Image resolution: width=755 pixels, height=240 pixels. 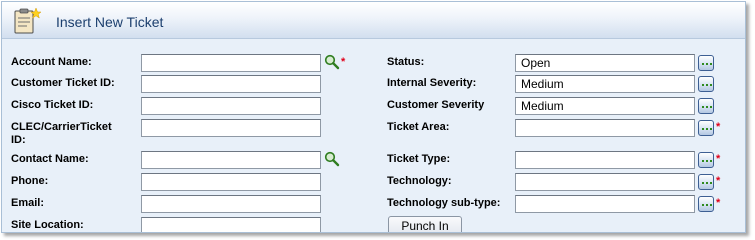 I want to click on ticket-type-picker-button, so click(x=706, y=160).